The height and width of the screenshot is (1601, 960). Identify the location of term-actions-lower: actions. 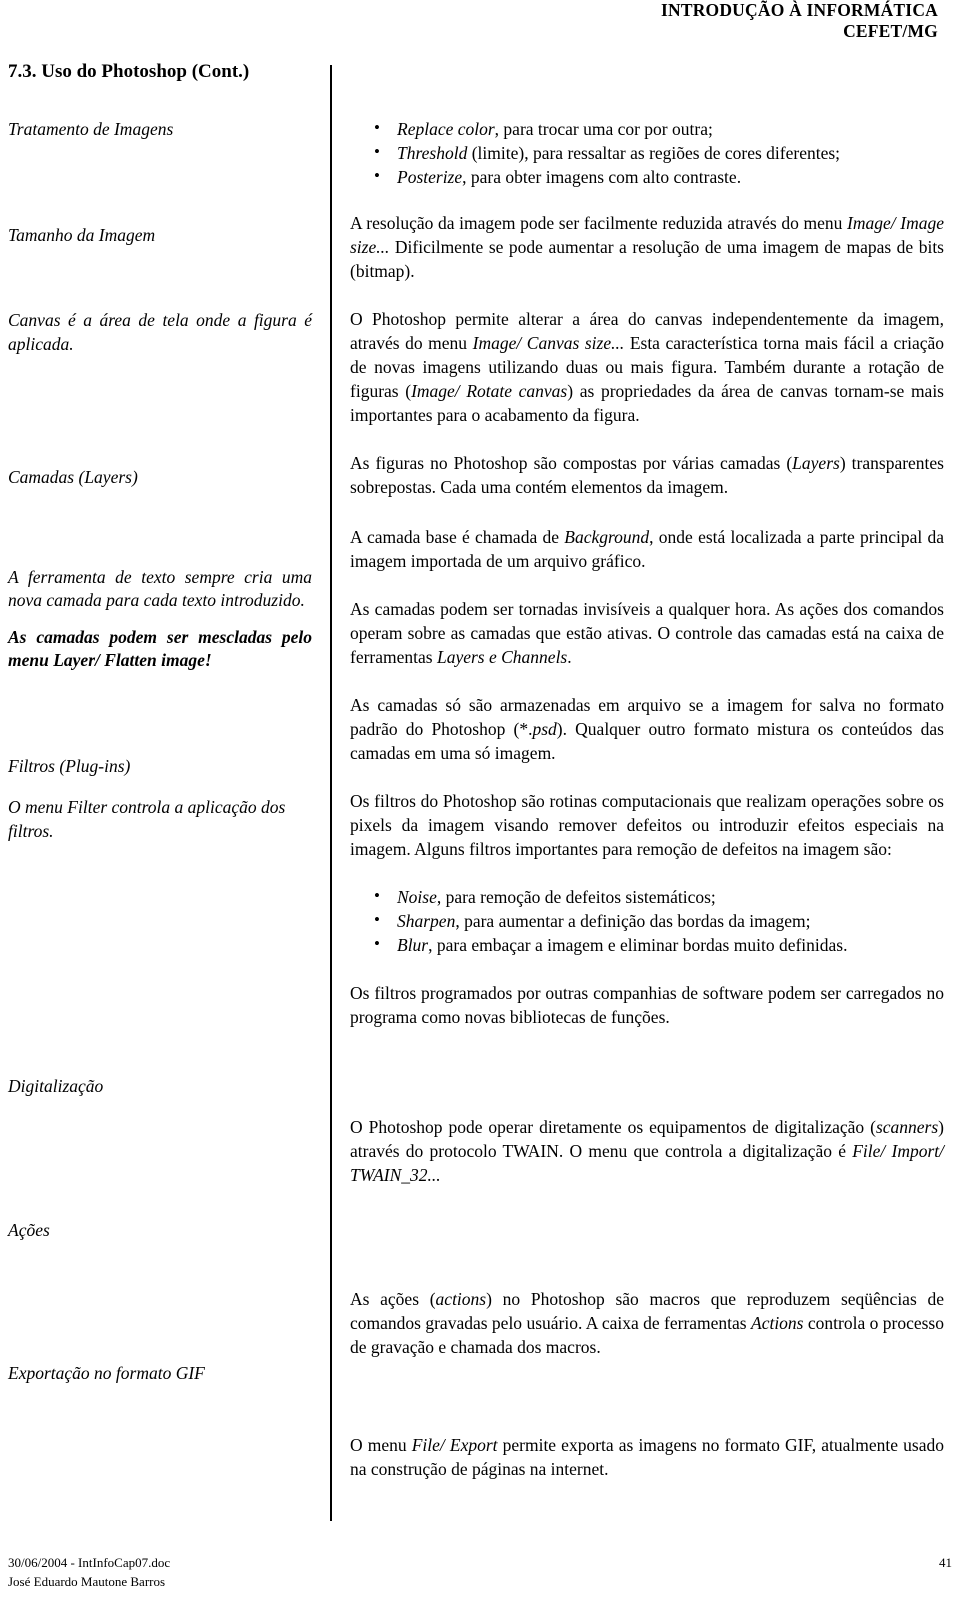
(461, 1299).